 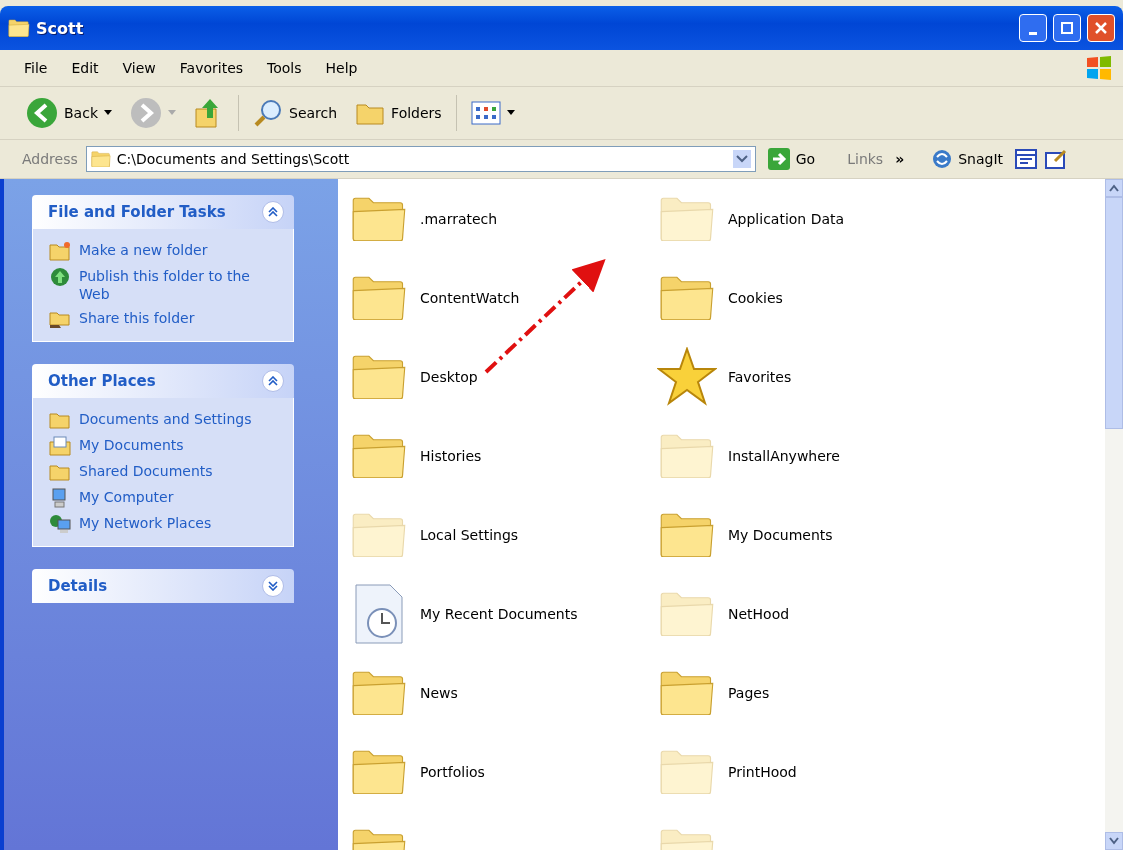 What do you see at coordinates (137, 212) in the screenshot?
I see `panel-title: File and Folder Tasks` at bounding box center [137, 212].